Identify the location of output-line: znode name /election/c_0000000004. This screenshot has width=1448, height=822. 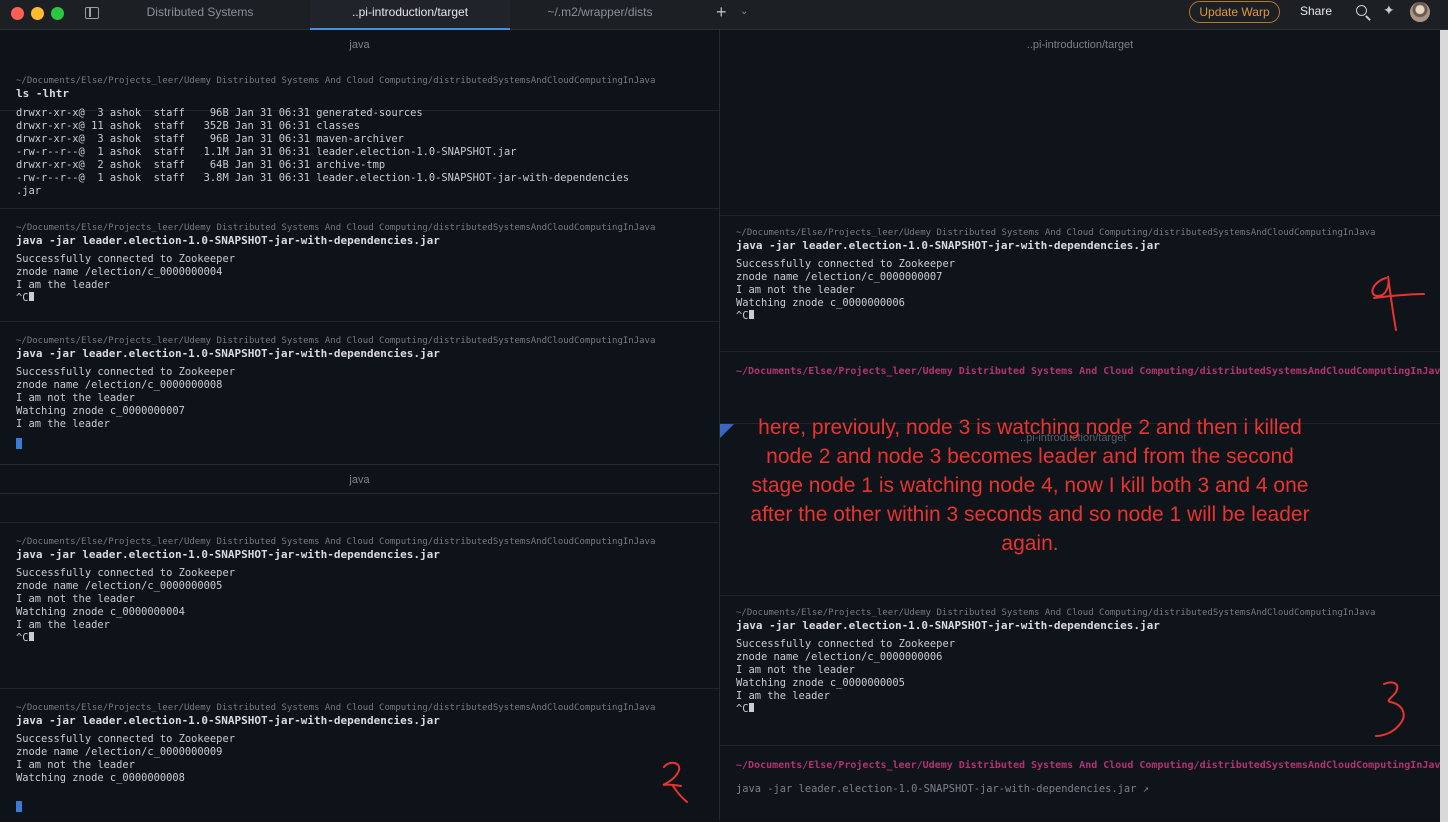
(119, 272).